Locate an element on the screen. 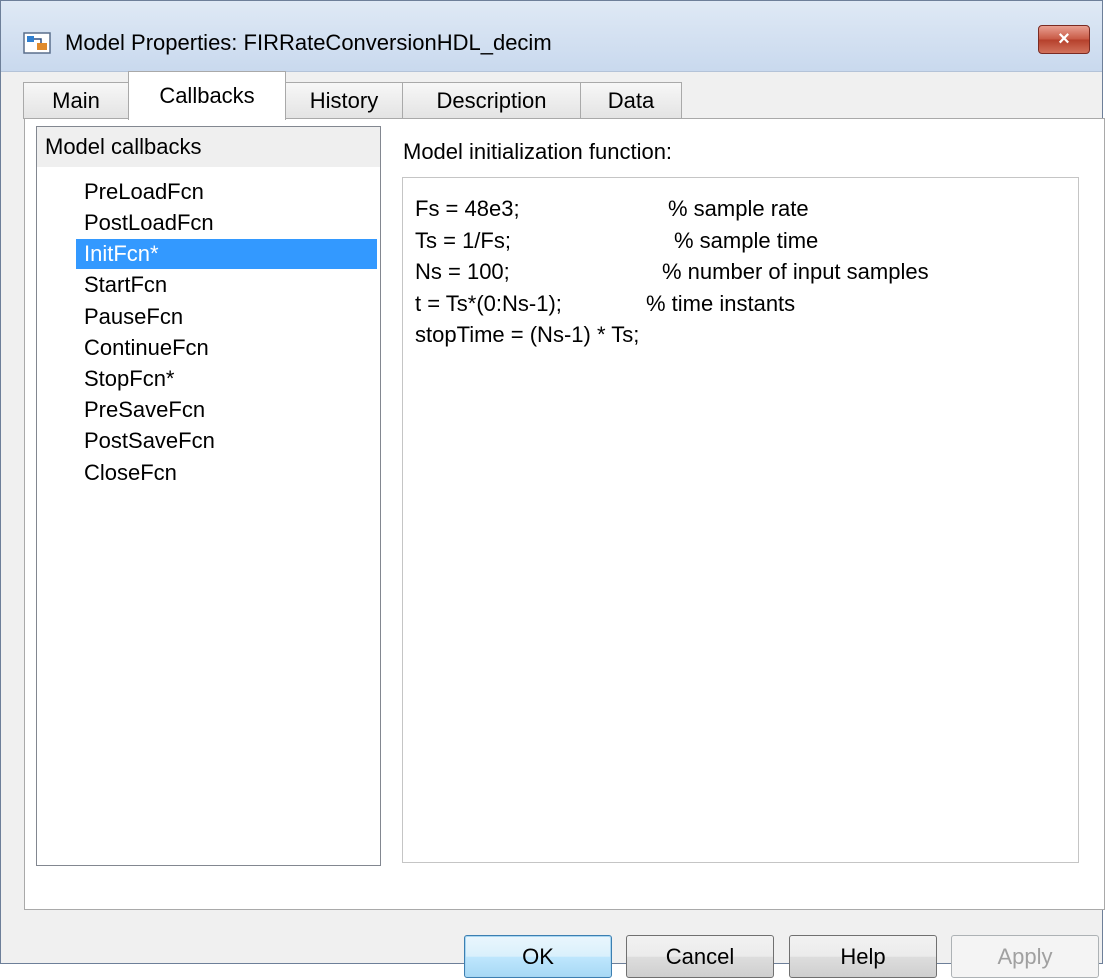 This screenshot has height=978, width=1105. code-text: t = Ts*(0:Ns-1); is located at coordinates (488, 303).